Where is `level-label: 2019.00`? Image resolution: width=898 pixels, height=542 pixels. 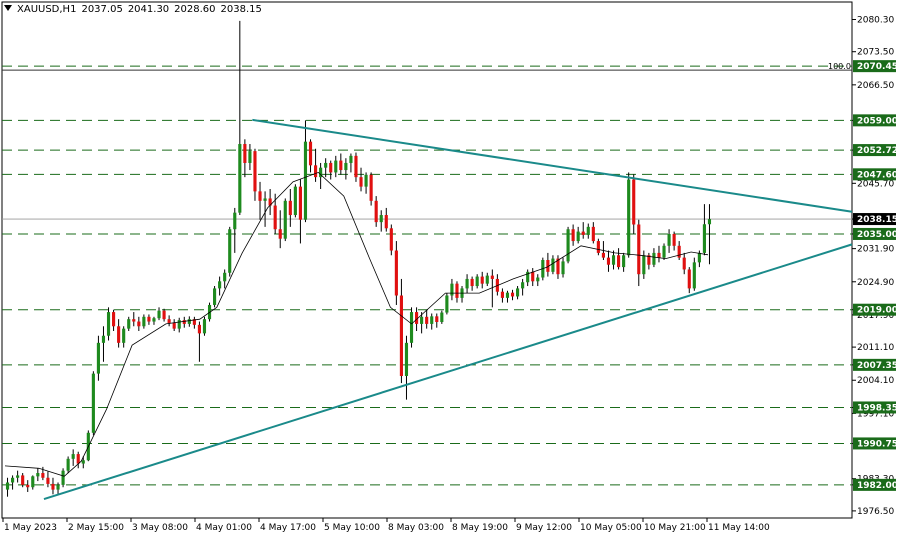 level-label: 2019.00 is located at coordinates (877, 311).